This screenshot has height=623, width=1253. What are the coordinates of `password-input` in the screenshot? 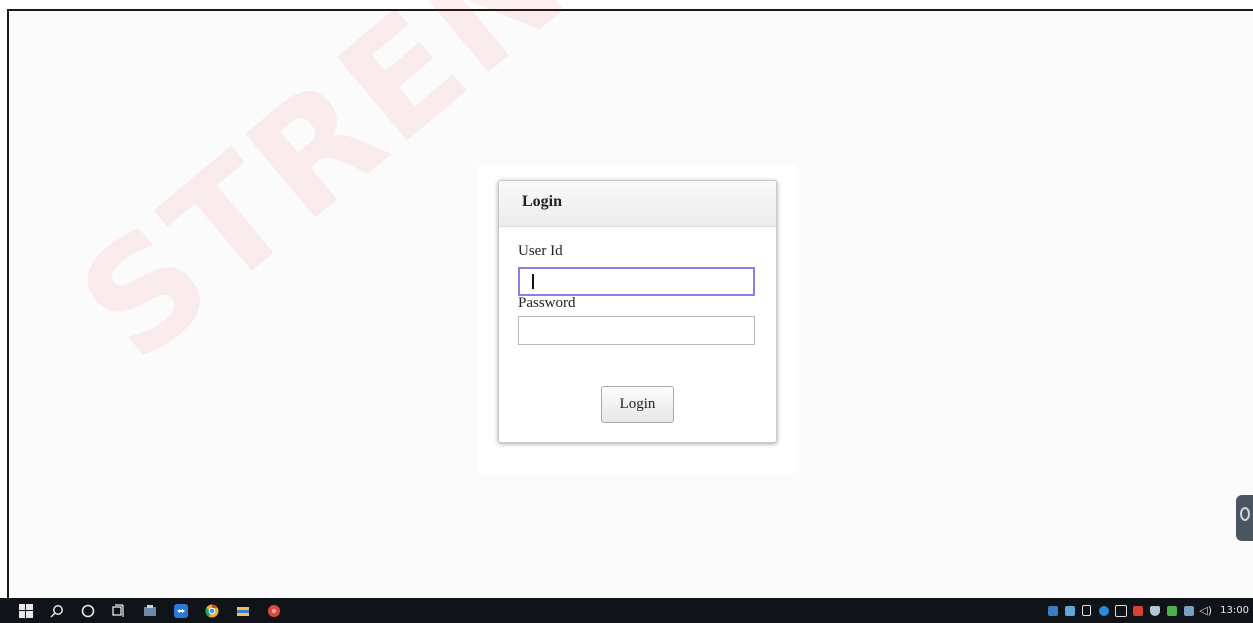 It's located at (636, 330).